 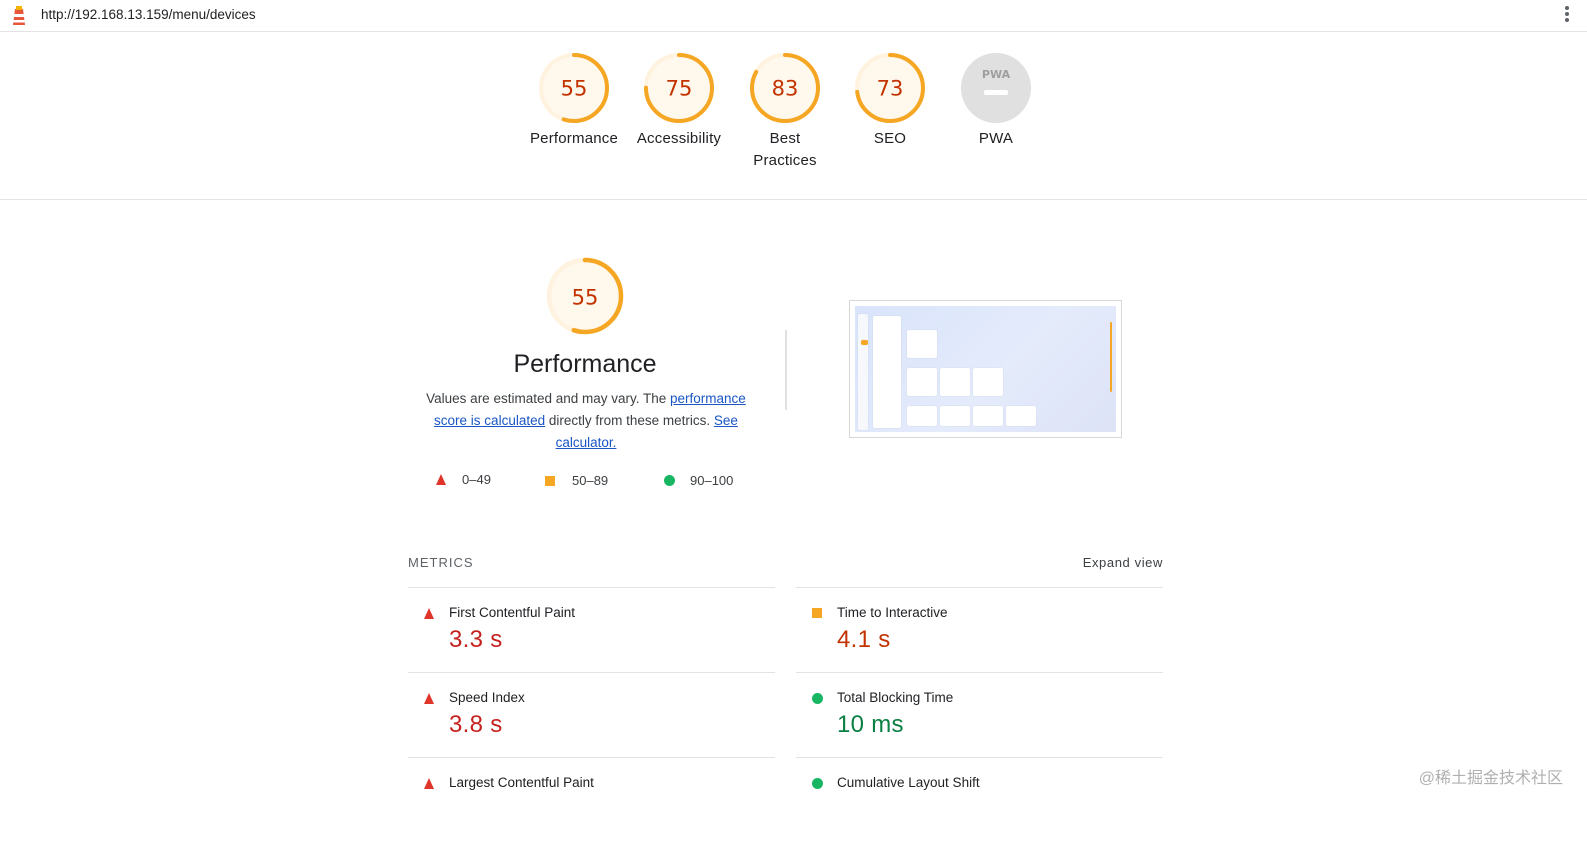 I want to click on final-screenshot-thumbnail, so click(x=985, y=369).